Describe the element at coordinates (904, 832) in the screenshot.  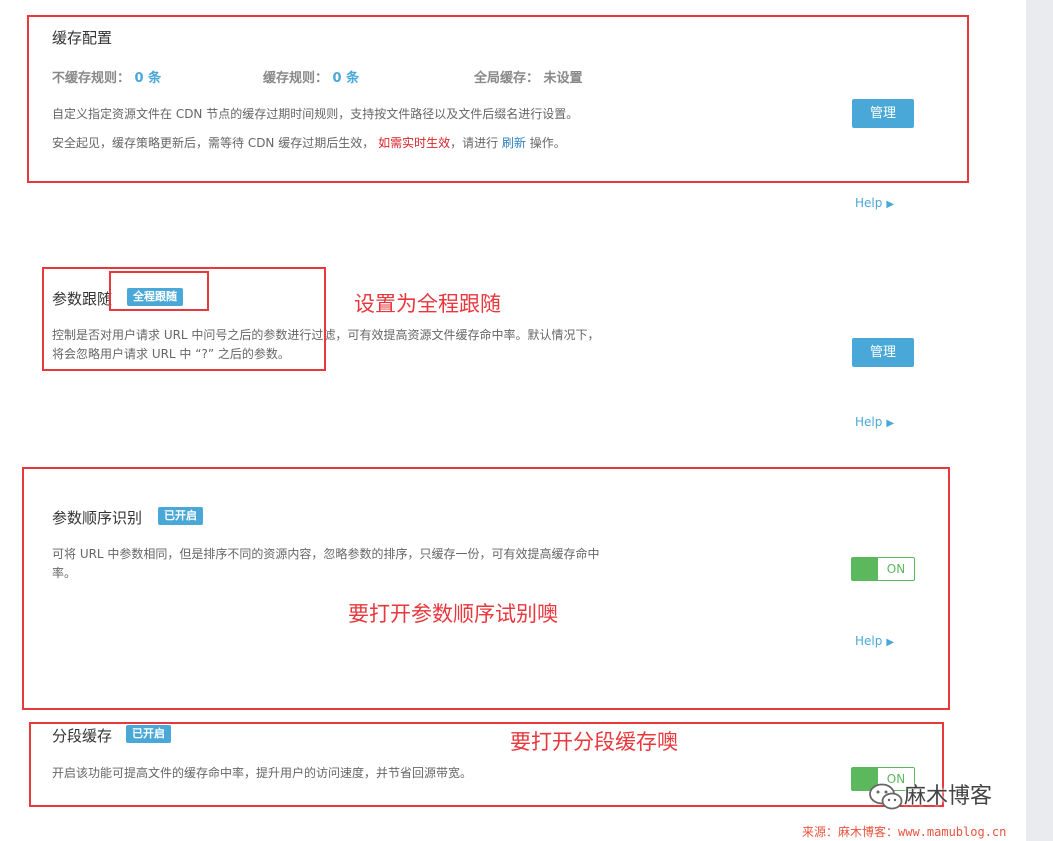
I see `watermark-source: 来源：麻木博客：www.mamublog.cn` at that location.